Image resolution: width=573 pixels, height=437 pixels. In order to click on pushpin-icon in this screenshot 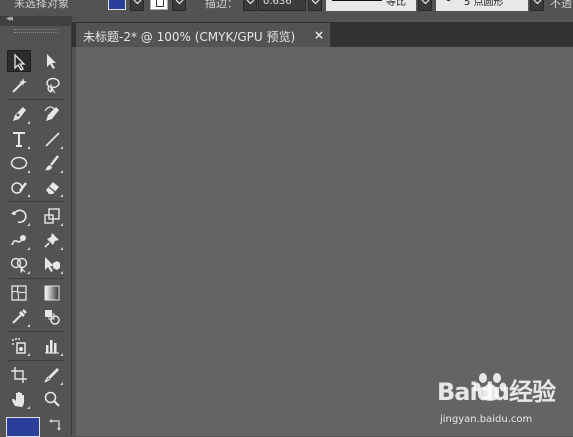, I will do `click(51, 240)`.